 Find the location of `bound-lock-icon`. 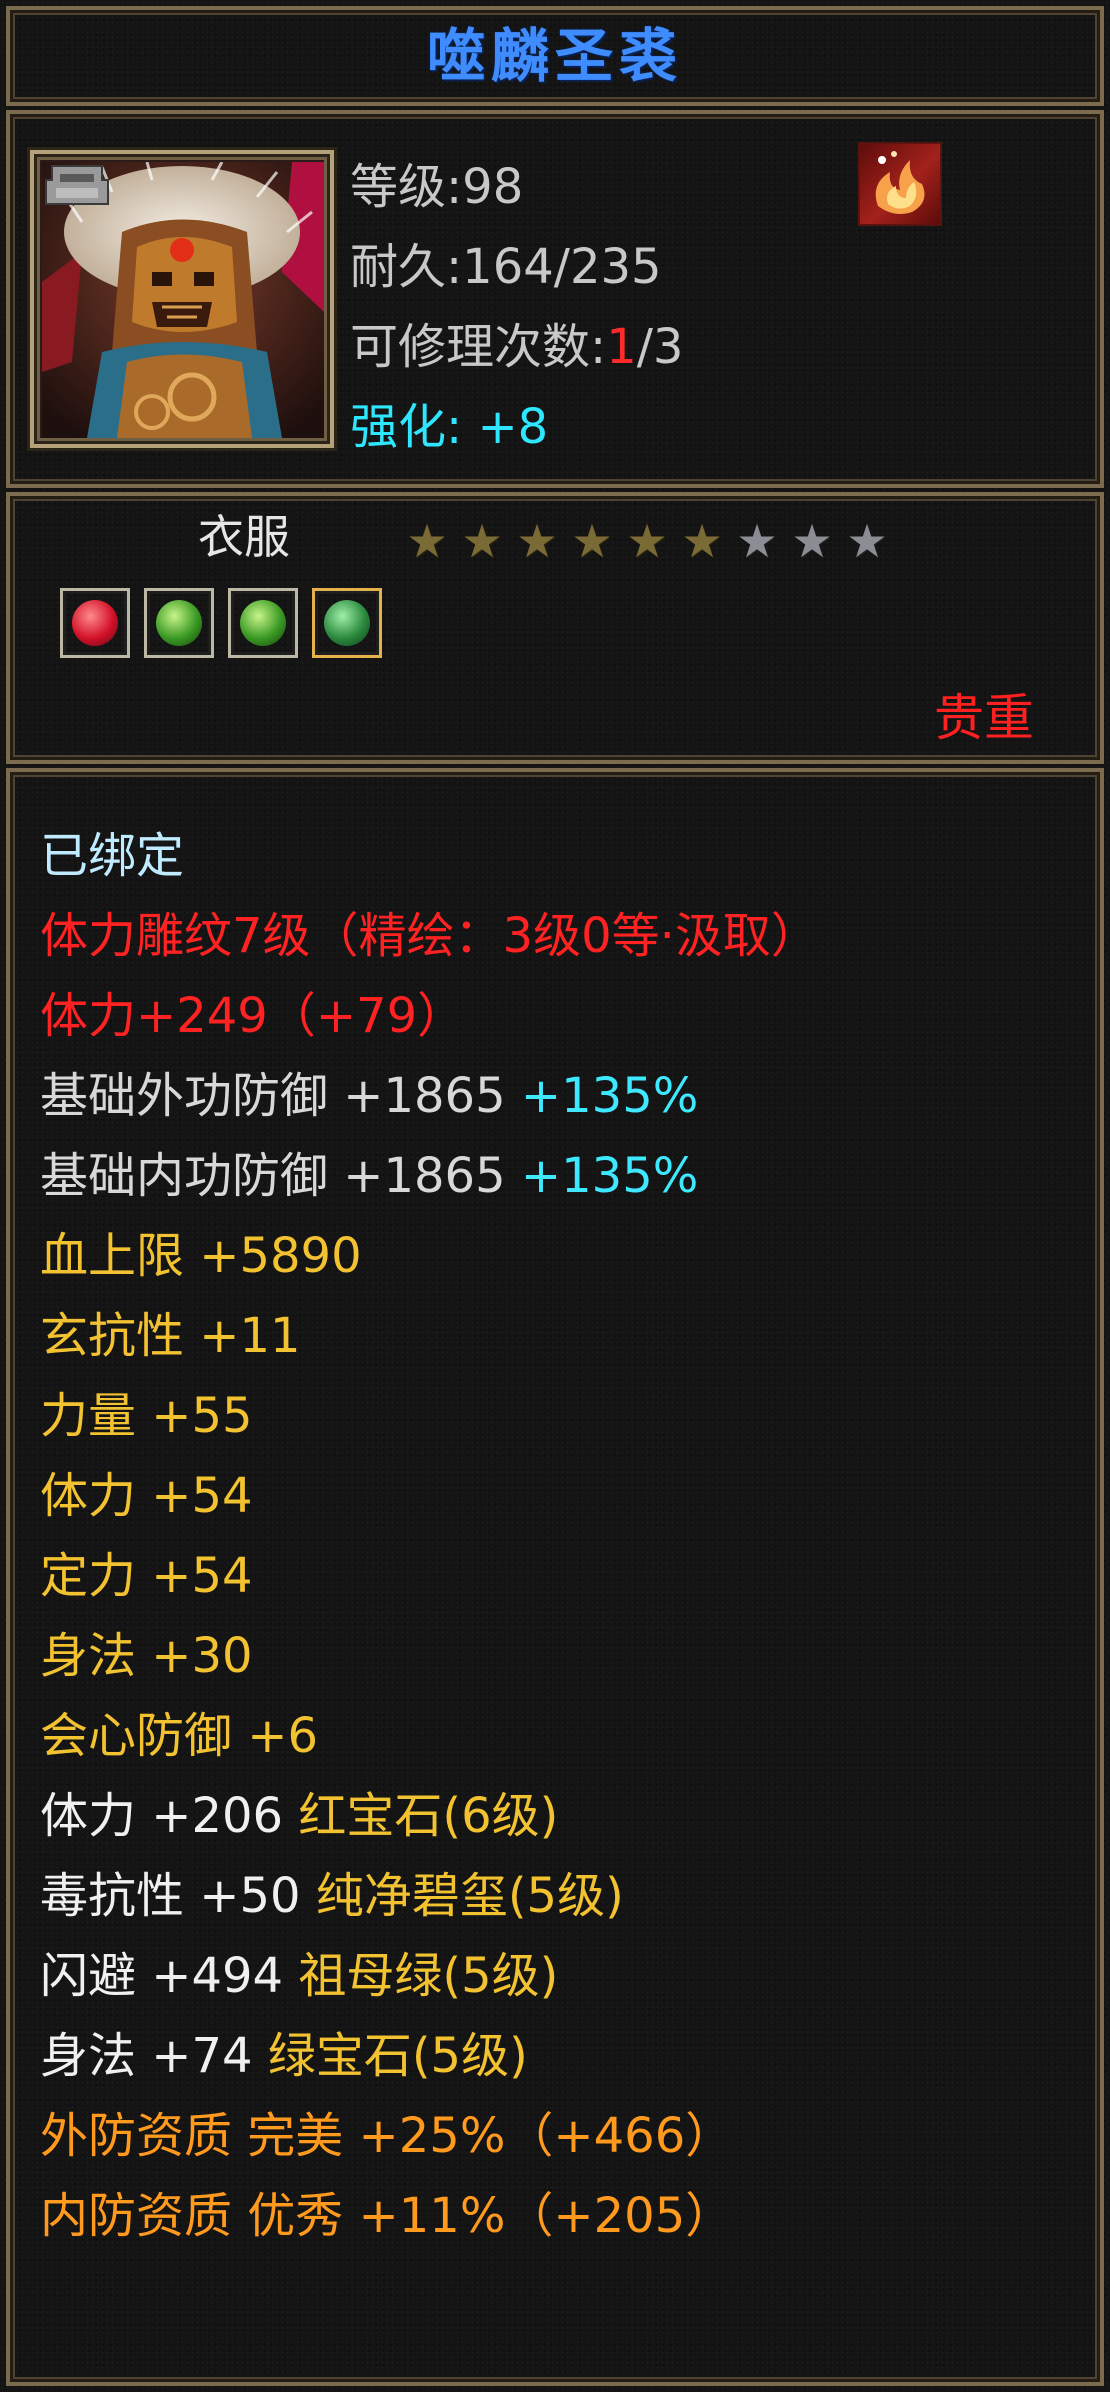

bound-lock-icon is located at coordinates (77, 185).